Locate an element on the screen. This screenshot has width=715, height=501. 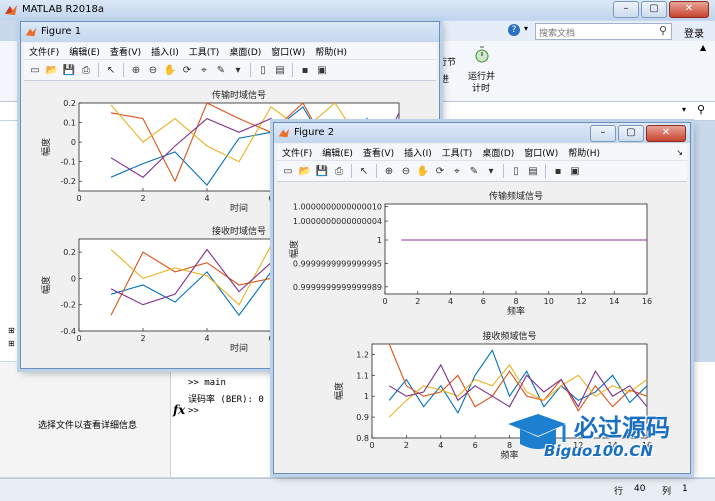
y-tick-label: 0.9 is located at coordinates (362, 417).